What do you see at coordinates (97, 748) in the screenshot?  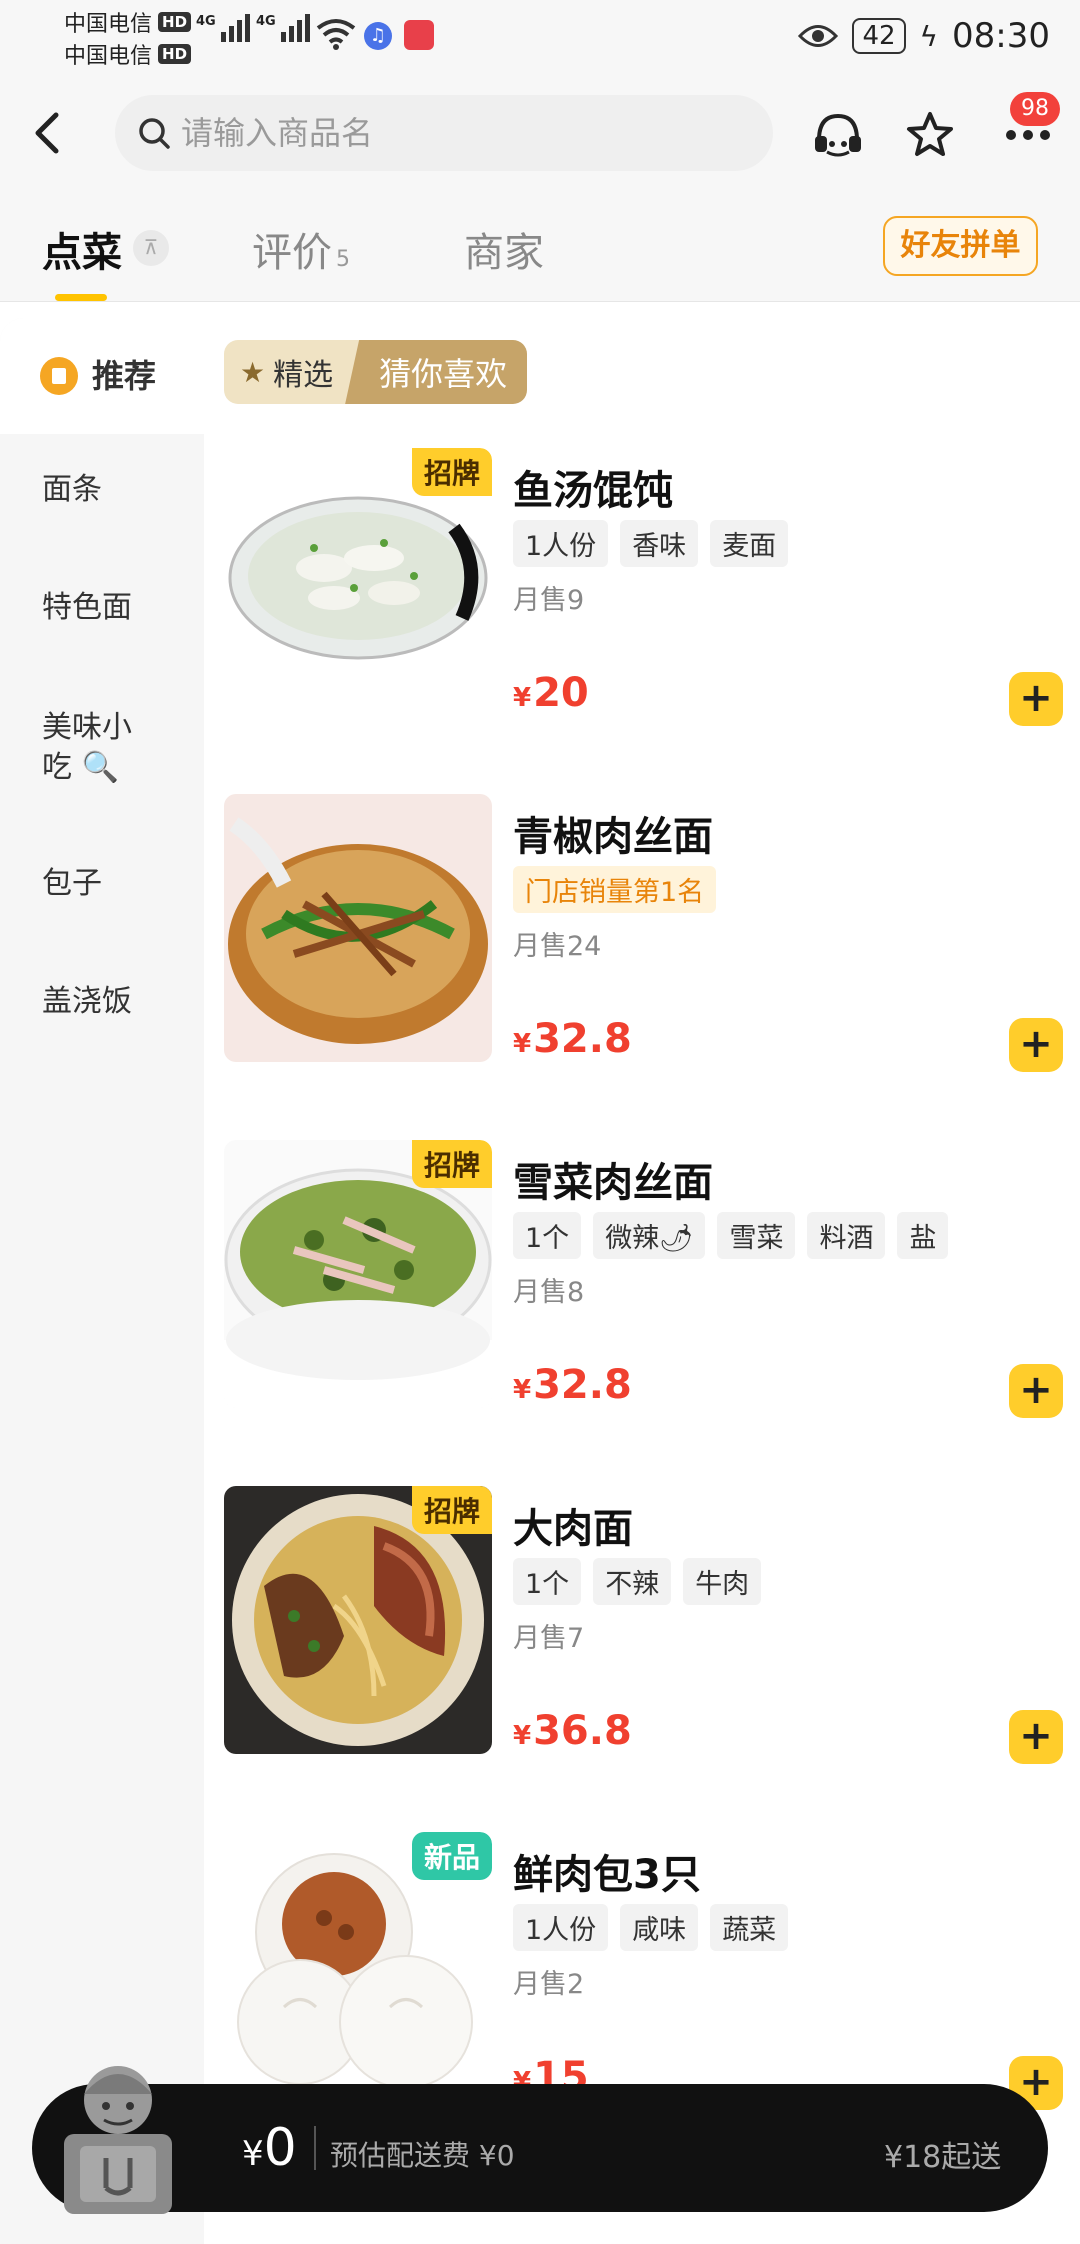 I see `sidebar-item-snacks: 美味小吃 🔍` at bounding box center [97, 748].